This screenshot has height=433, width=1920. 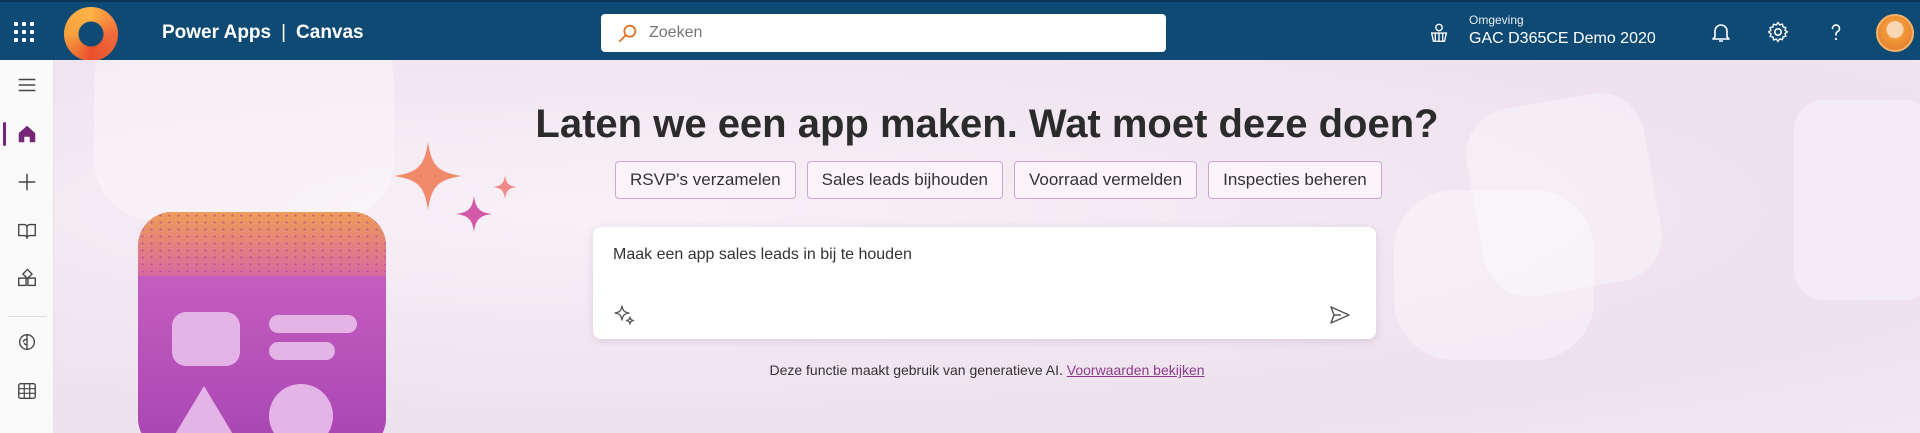 I want to click on brain-icon, so click(x=27, y=342).